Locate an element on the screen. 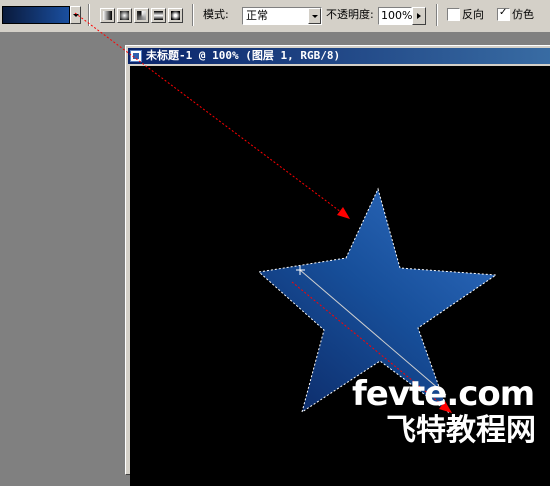 This screenshot has width=550, height=486. radial-gradient-button is located at coordinates (124, 15).